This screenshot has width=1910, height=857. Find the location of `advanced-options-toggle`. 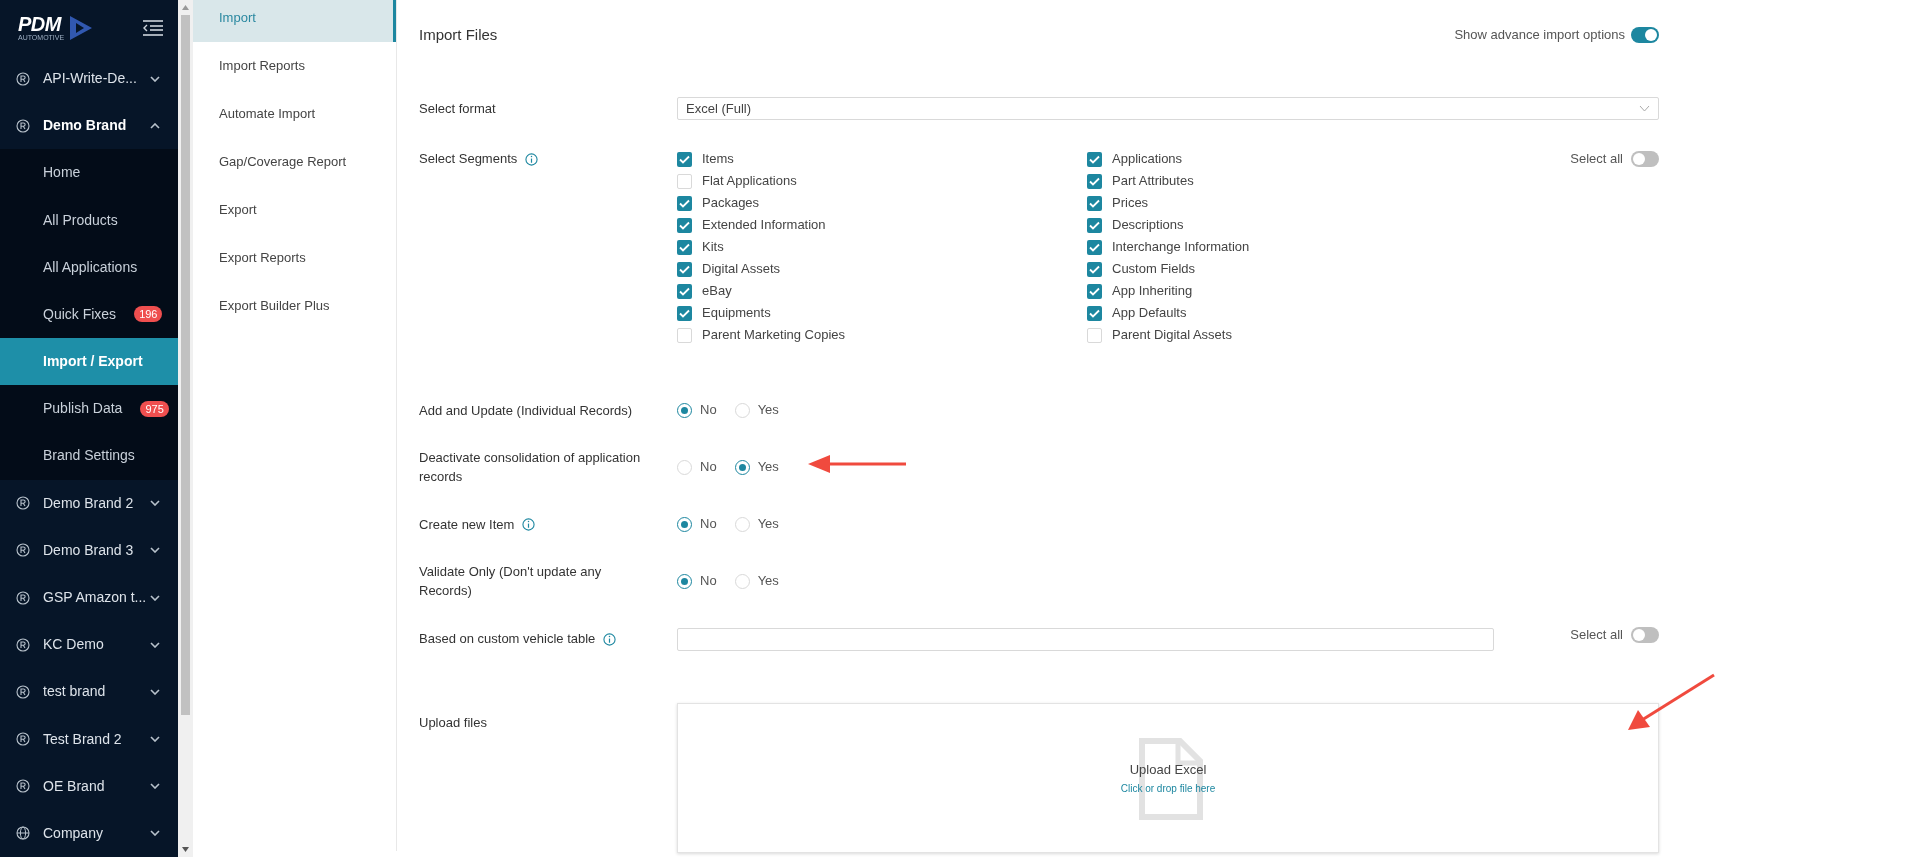

advanced-options-toggle is located at coordinates (1645, 35).